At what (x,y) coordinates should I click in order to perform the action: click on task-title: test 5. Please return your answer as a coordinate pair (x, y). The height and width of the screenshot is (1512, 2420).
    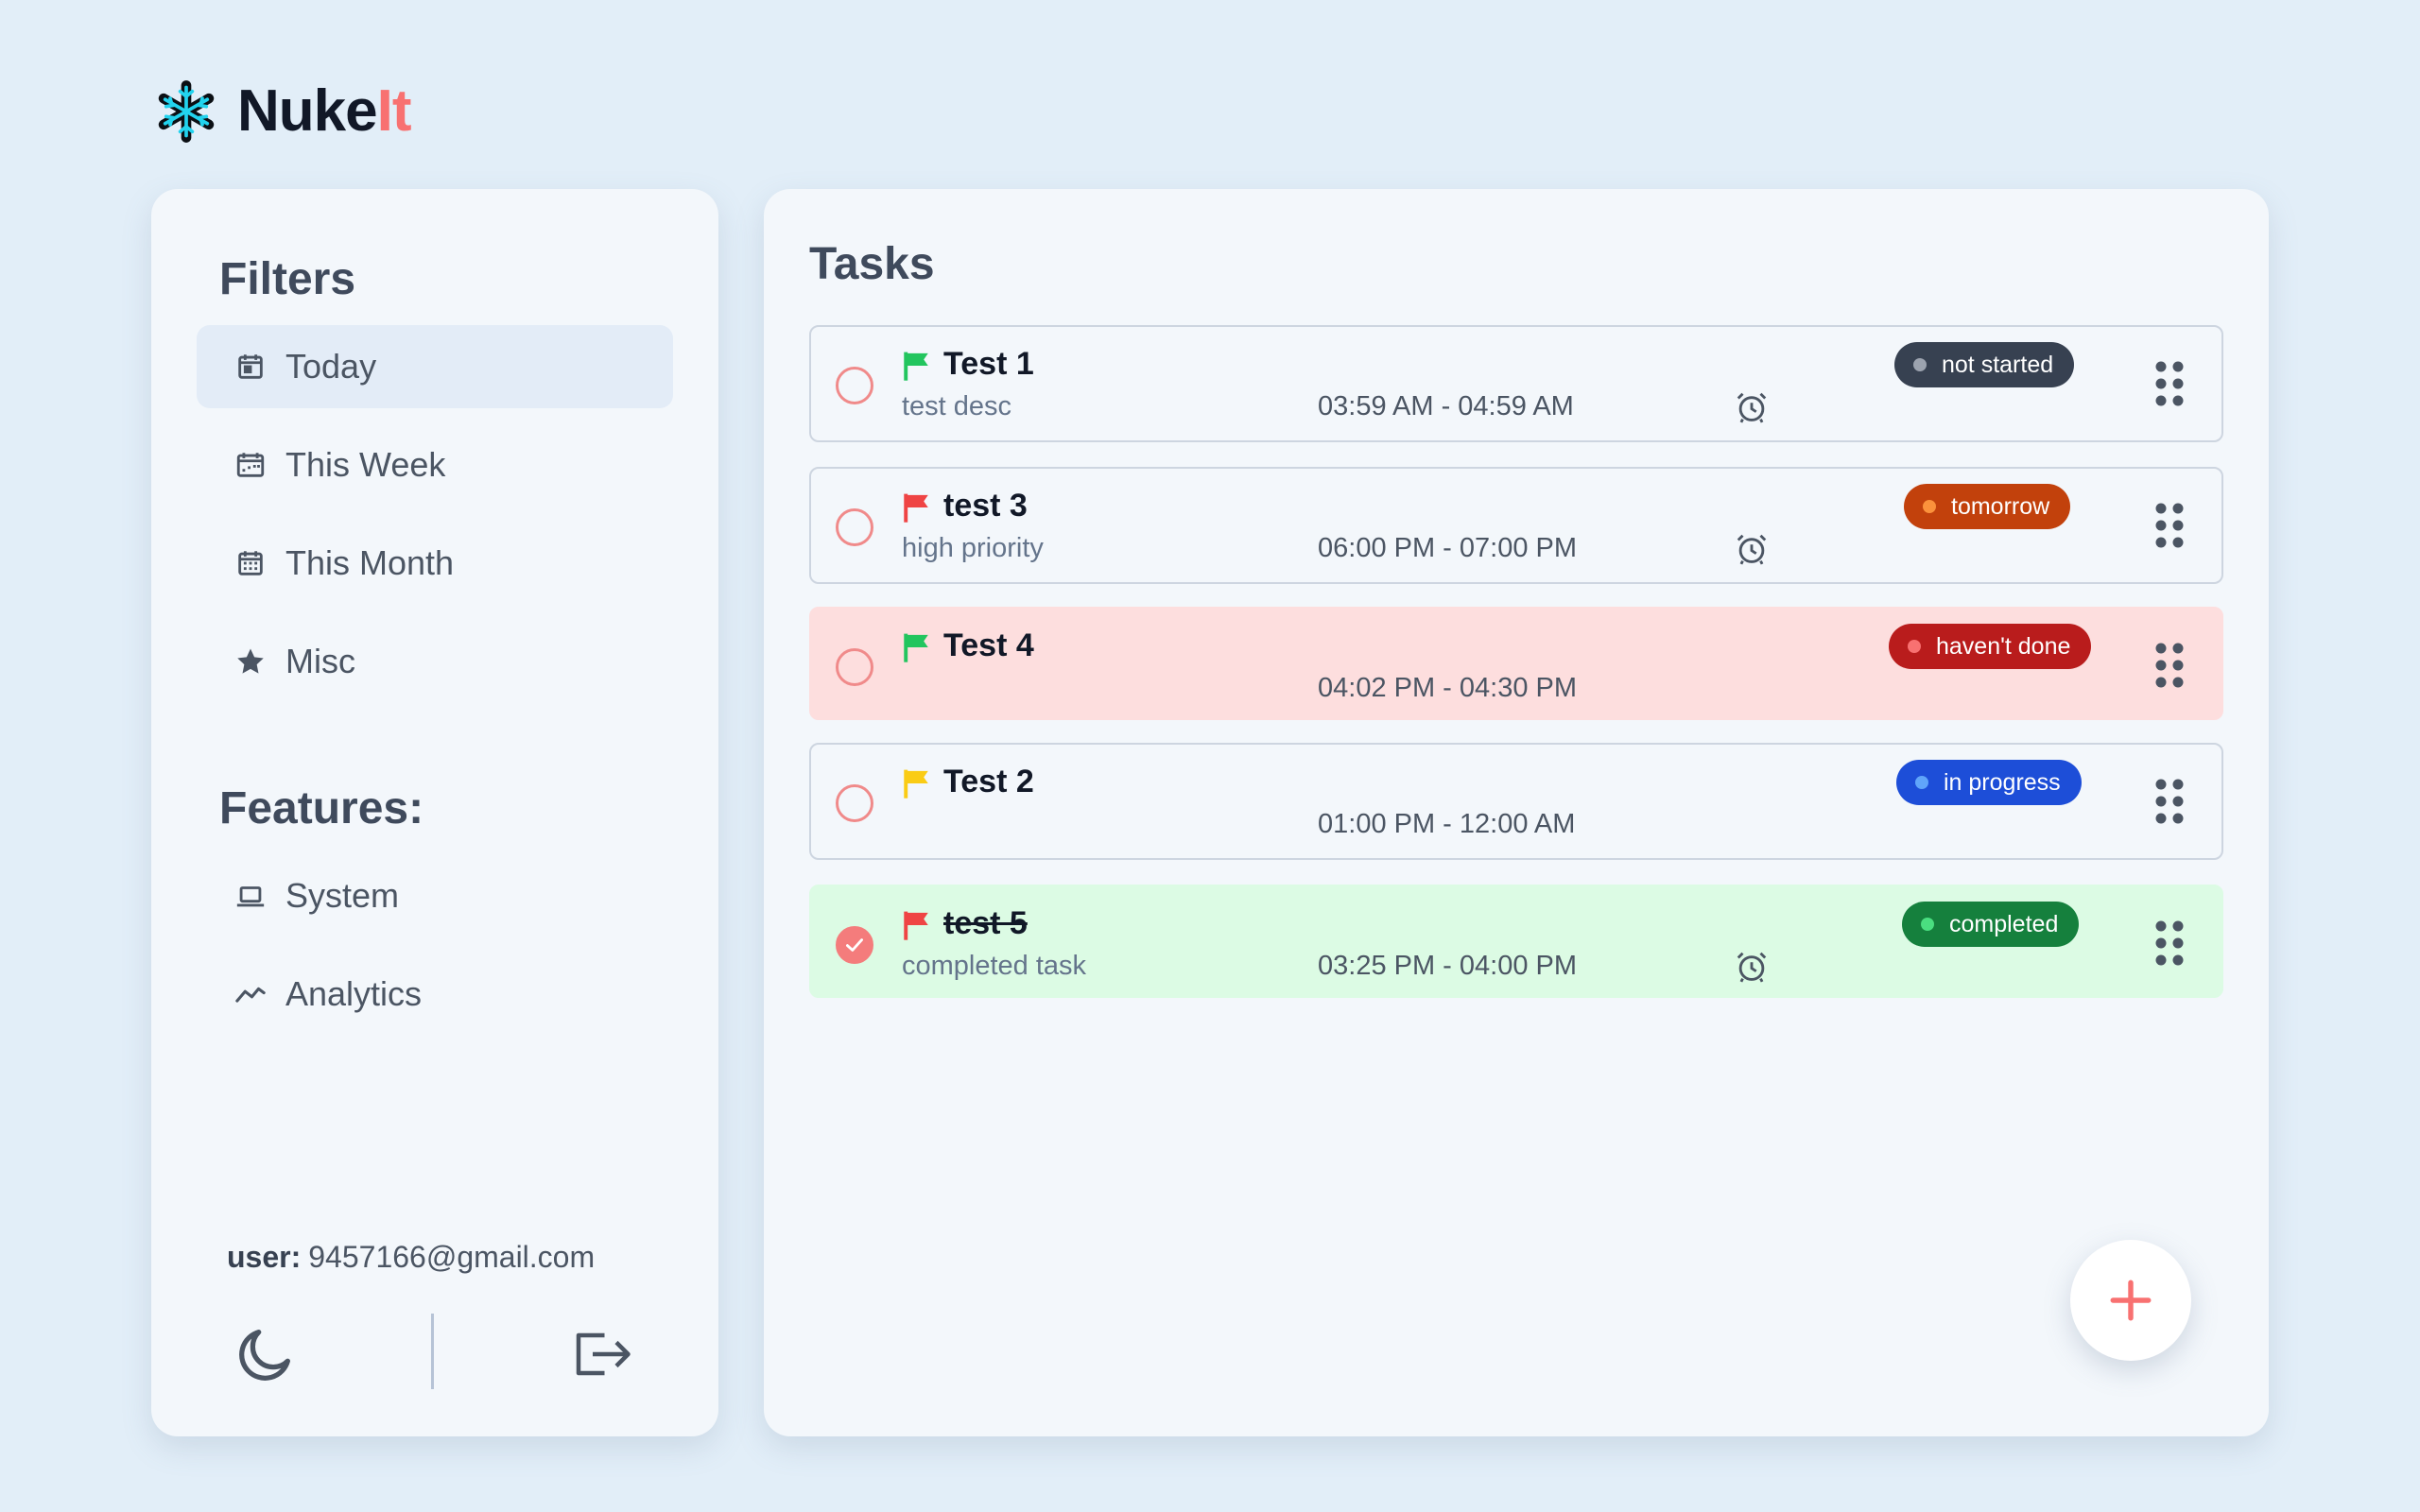
    Looking at the image, I should click on (985, 923).